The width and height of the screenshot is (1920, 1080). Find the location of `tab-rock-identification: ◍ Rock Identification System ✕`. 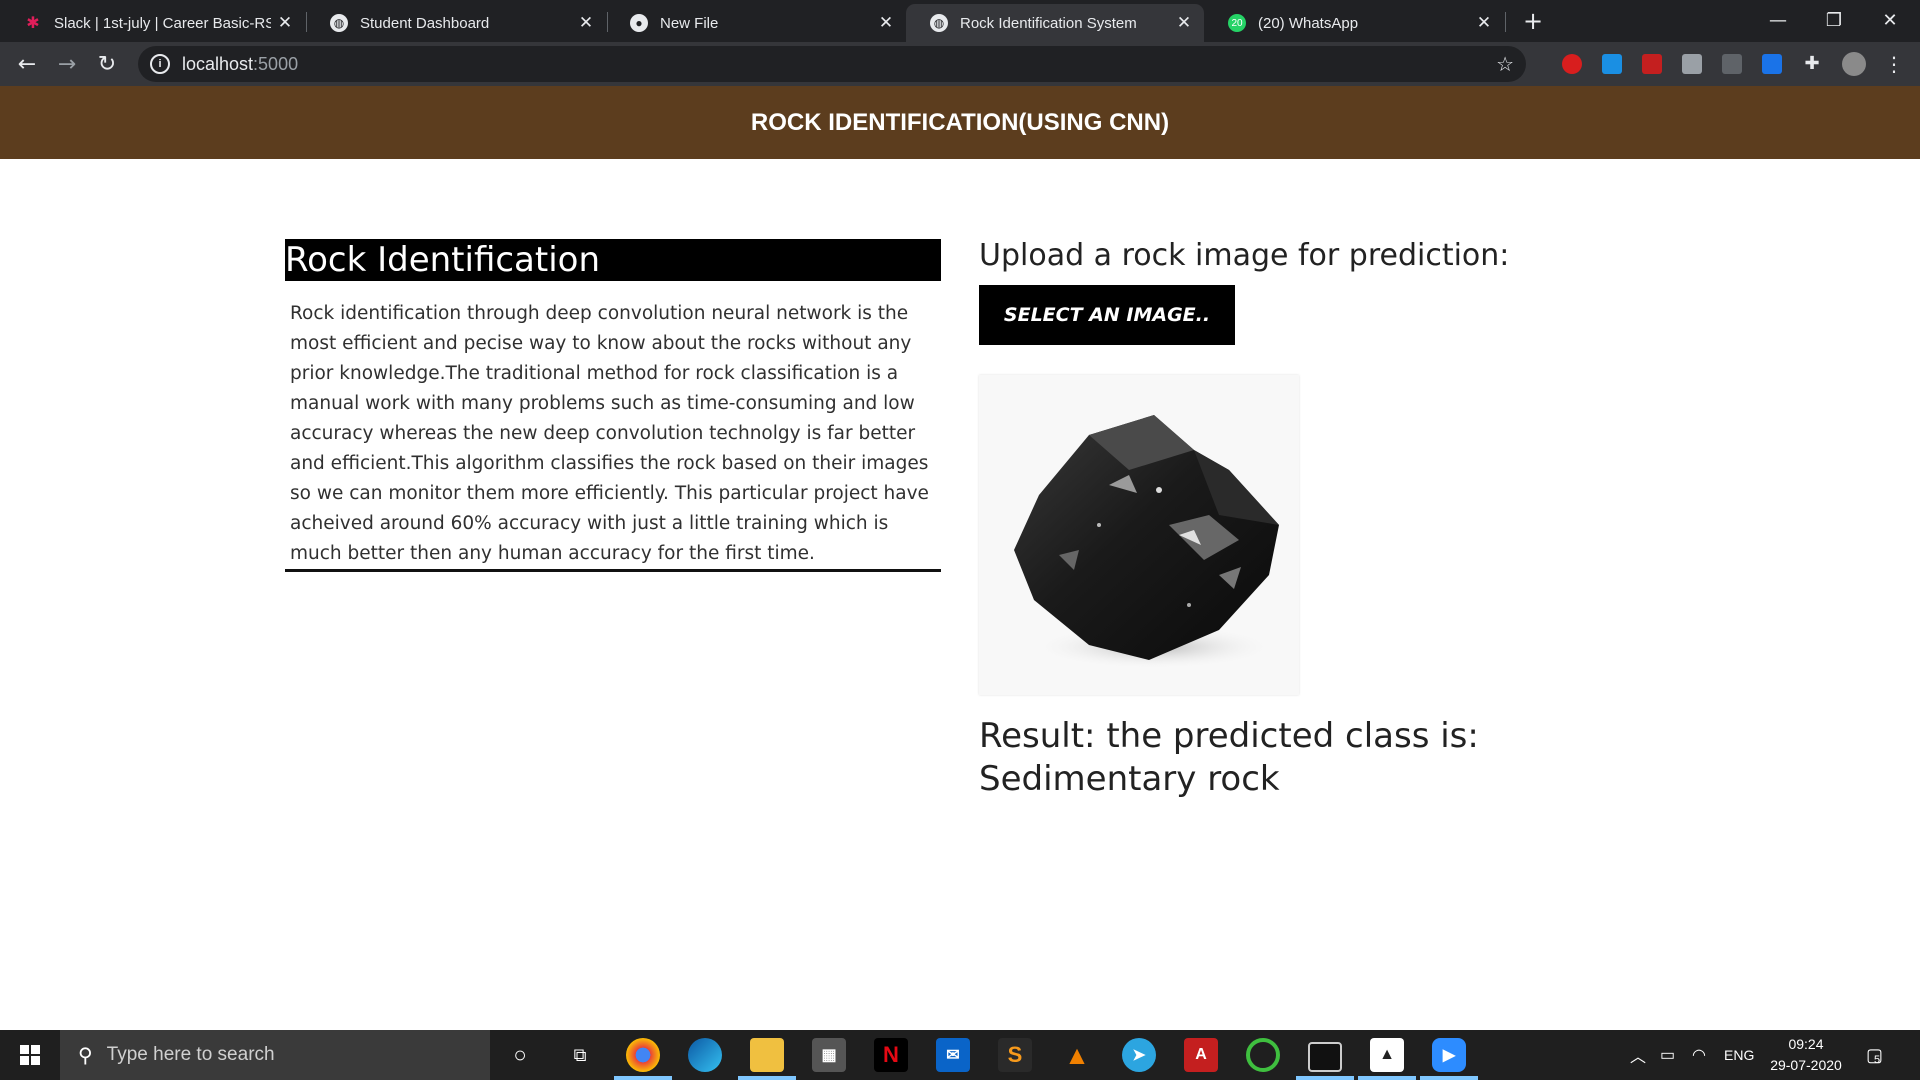

tab-rock-identification: ◍ Rock Identification System ✕ is located at coordinates (1055, 23).